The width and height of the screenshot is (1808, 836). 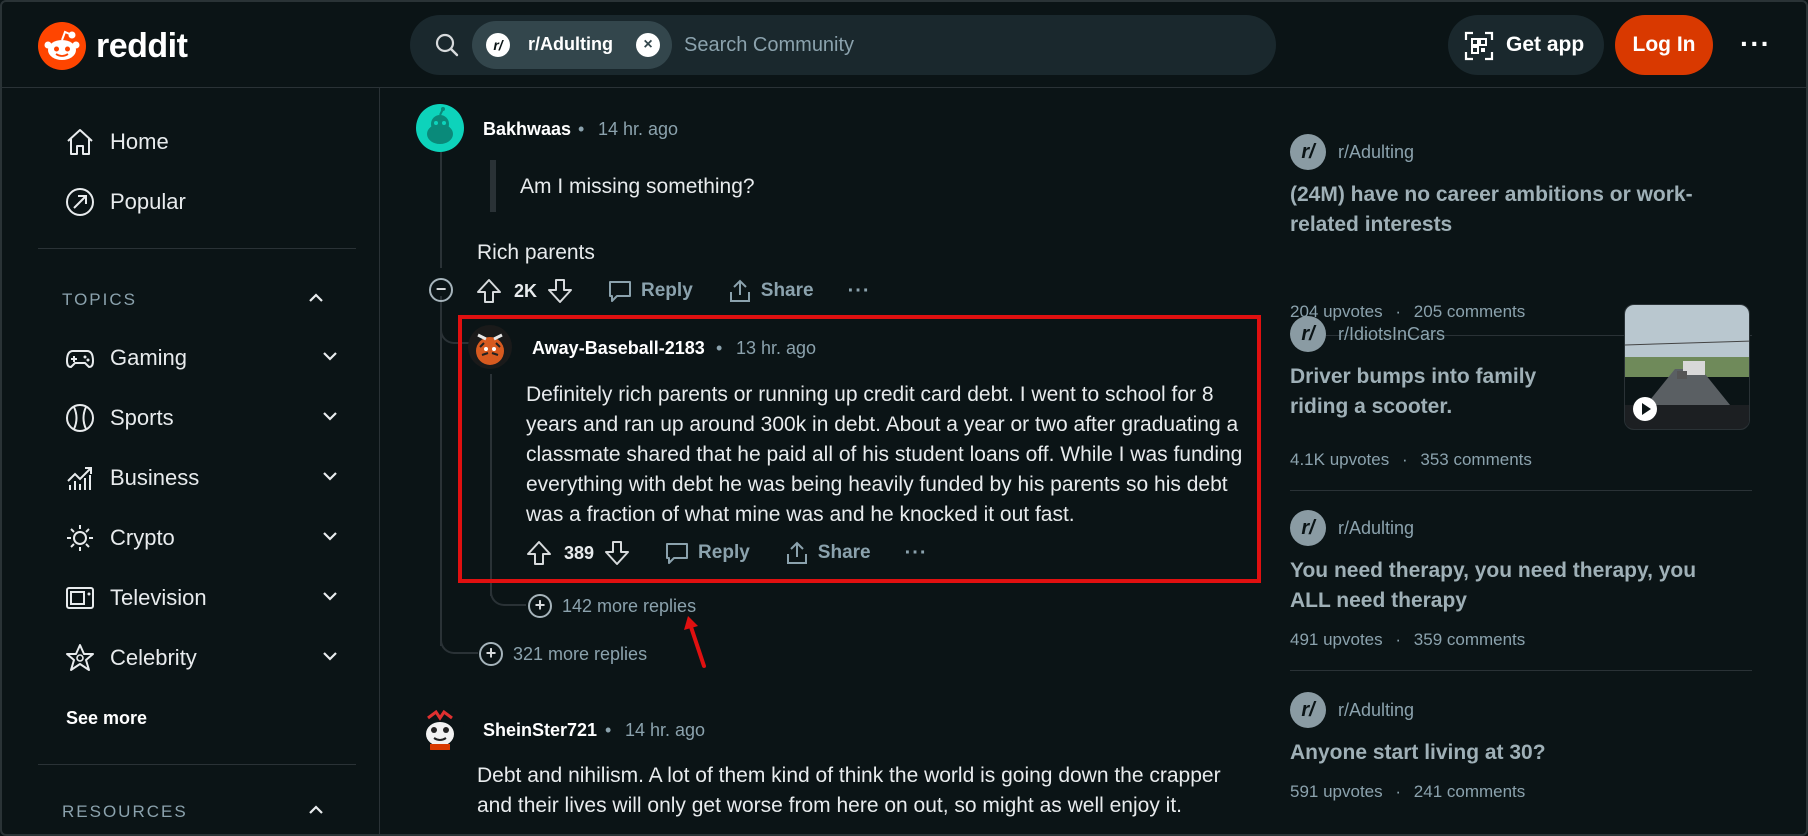 I want to click on search-input, so click(x=964, y=45).